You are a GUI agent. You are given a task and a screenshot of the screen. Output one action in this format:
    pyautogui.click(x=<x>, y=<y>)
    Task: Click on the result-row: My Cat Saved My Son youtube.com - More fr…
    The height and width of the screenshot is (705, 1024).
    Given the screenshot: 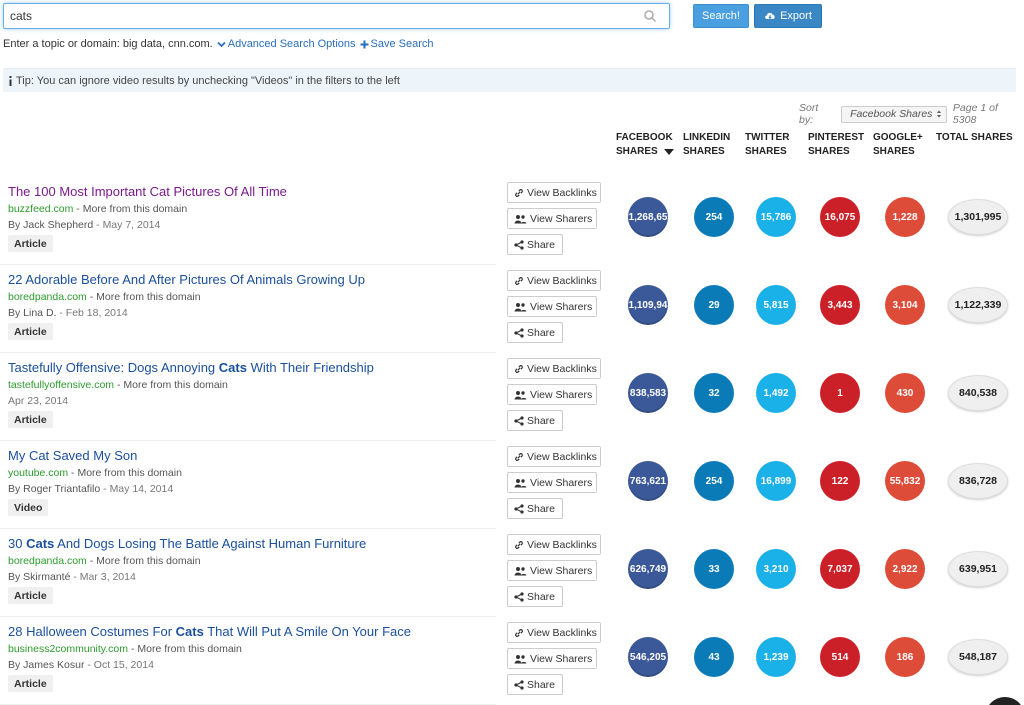 What is the action you would take?
    pyautogui.click(x=510, y=491)
    